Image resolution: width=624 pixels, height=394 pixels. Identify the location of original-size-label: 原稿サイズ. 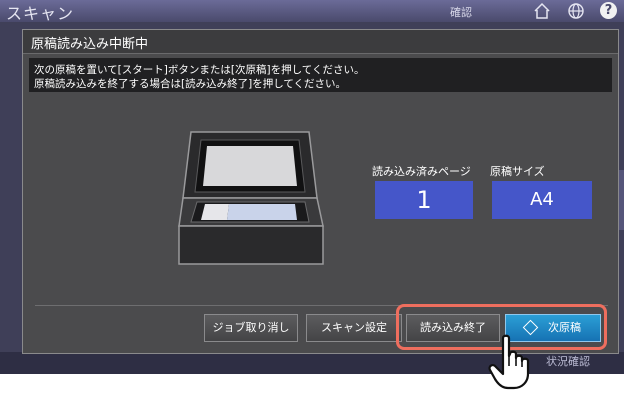
(517, 171).